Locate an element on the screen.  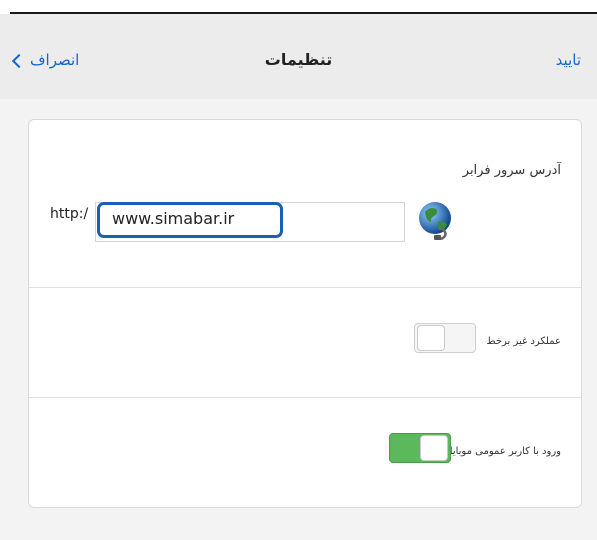
globe-icon is located at coordinates (435, 221).